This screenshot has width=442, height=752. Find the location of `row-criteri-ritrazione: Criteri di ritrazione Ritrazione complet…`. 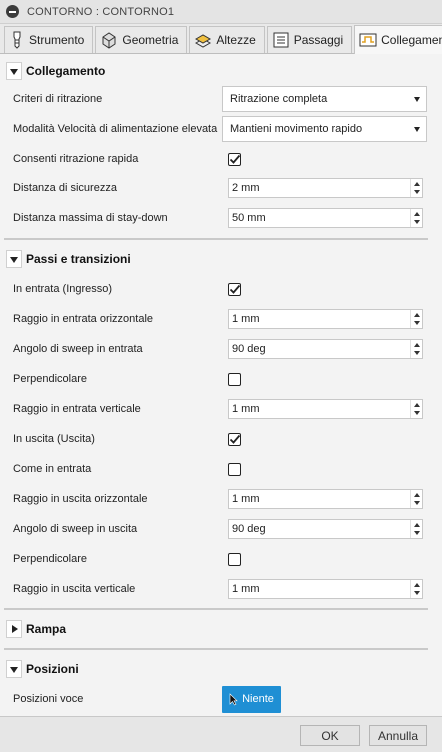

row-criteri-ritrazione: Criteri di ritrazione Ritrazione complet… is located at coordinates (221, 99).